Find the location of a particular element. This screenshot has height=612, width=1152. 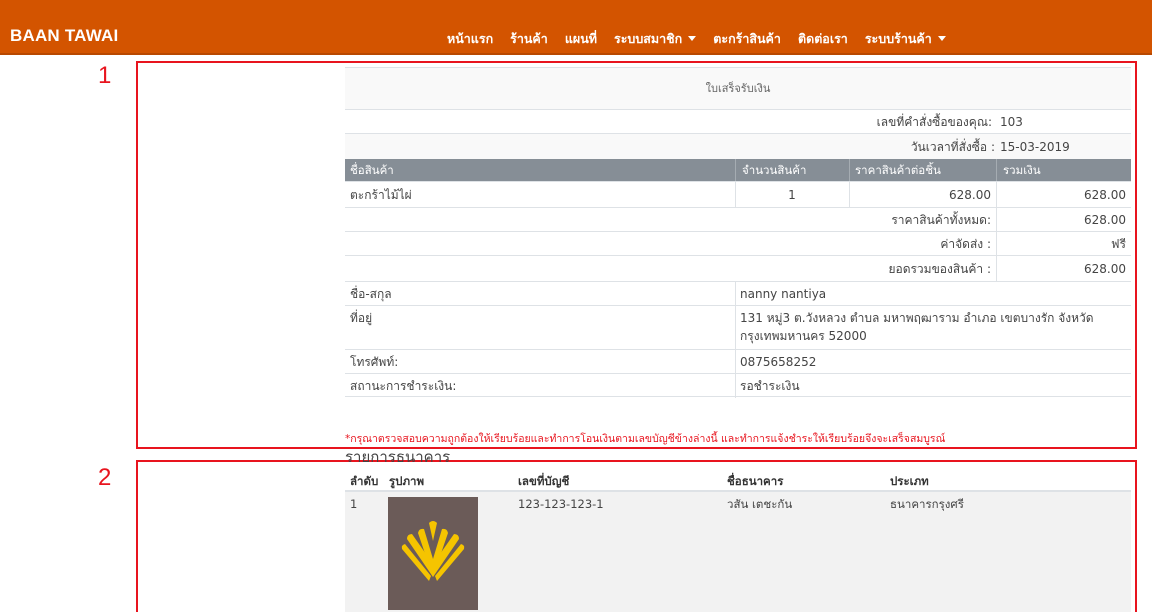

customer-phone-row: โทรศัพท์: 0875658252 is located at coordinates (738, 361).